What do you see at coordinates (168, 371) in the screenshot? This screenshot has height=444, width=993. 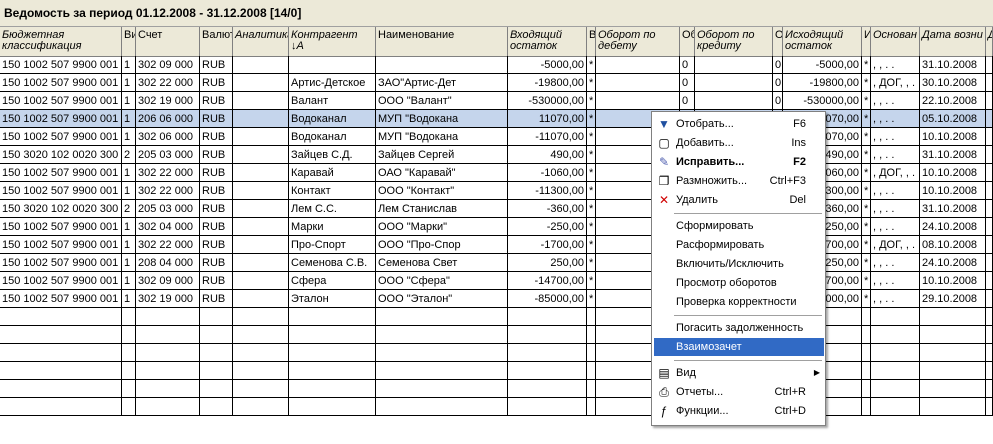 I see `cell-account` at bounding box center [168, 371].